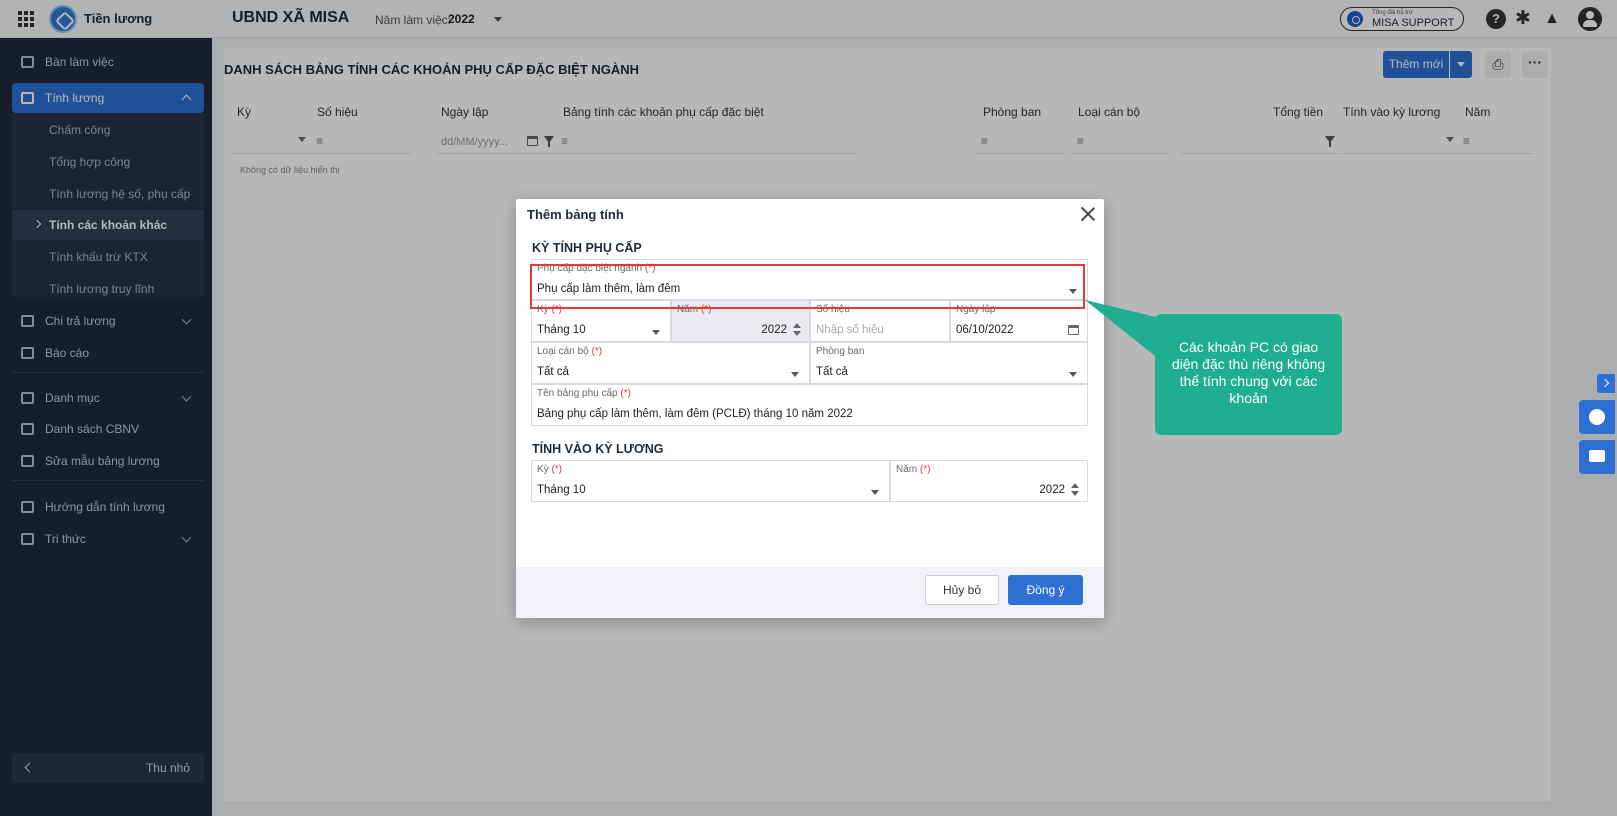  Describe the element at coordinates (575, 214) in the screenshot. I see `dialog-title: Thêm bảng tính` at that location.